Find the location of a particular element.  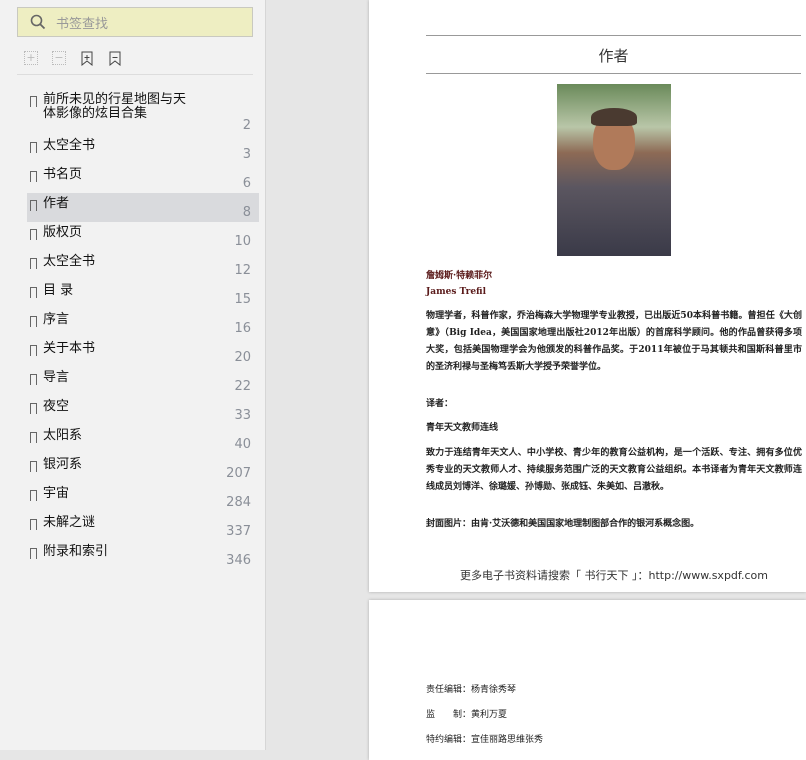

bookmark-page-number: 337 is located at coordinates (238, 531).